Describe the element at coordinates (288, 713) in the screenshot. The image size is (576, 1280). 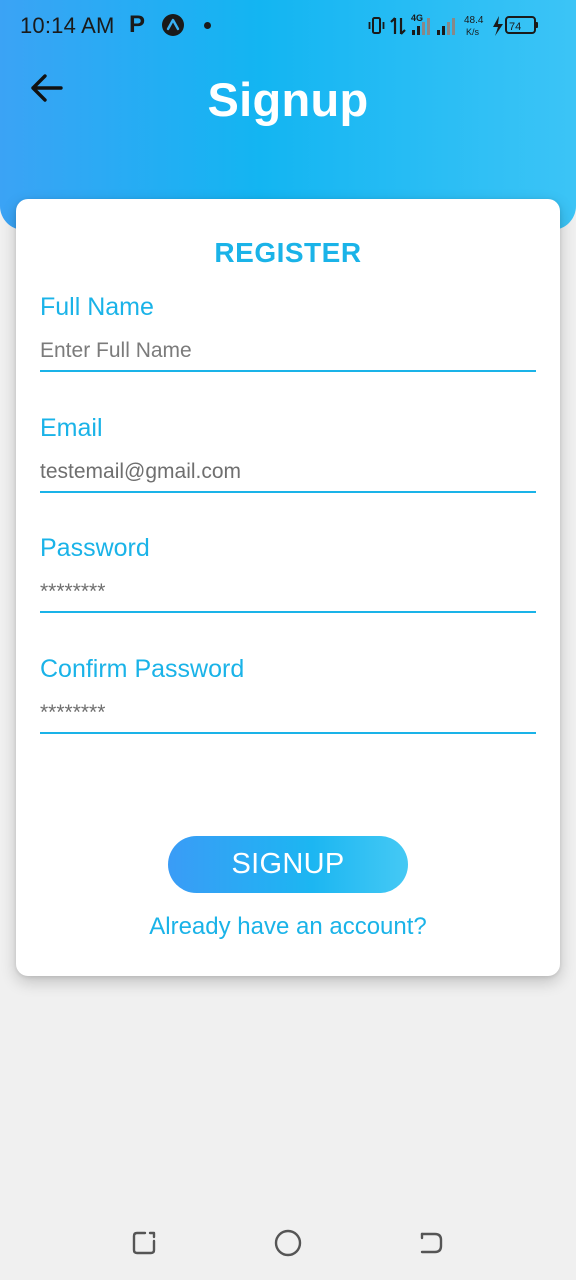
I see `confirm-password-input` at that location.